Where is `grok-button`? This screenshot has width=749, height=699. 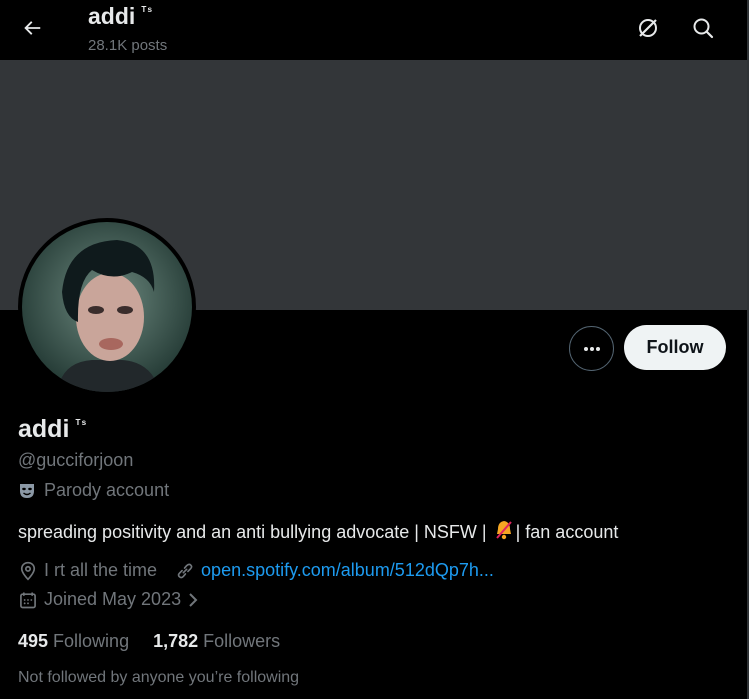
grok-button is located at coordinates (648, 28).